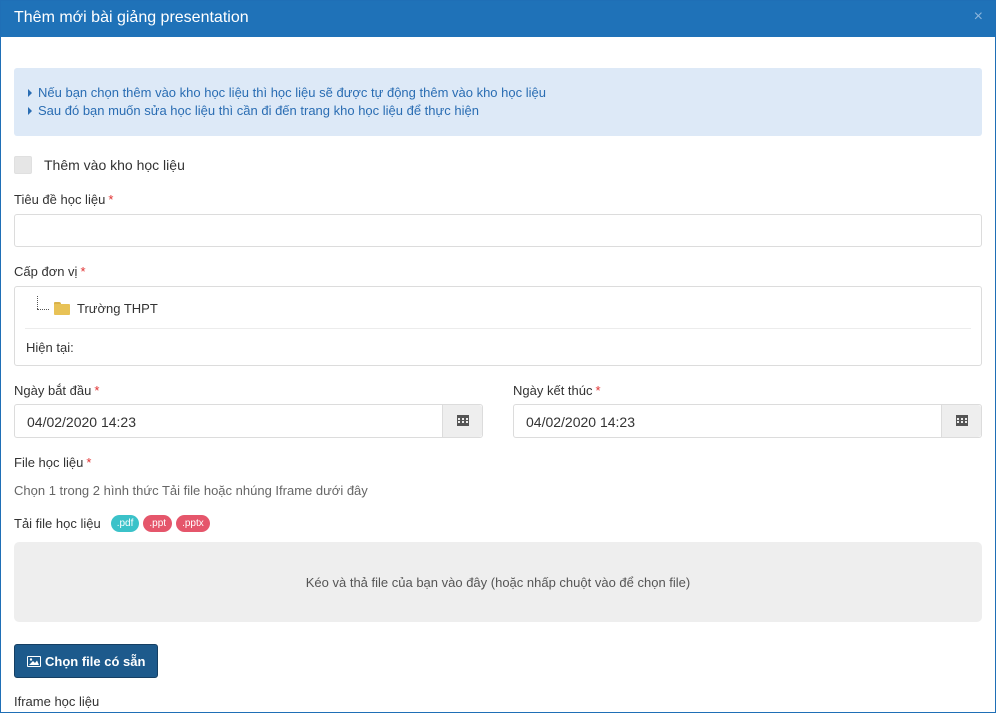  I want to click on close-icon: ×, so click(978, 17).